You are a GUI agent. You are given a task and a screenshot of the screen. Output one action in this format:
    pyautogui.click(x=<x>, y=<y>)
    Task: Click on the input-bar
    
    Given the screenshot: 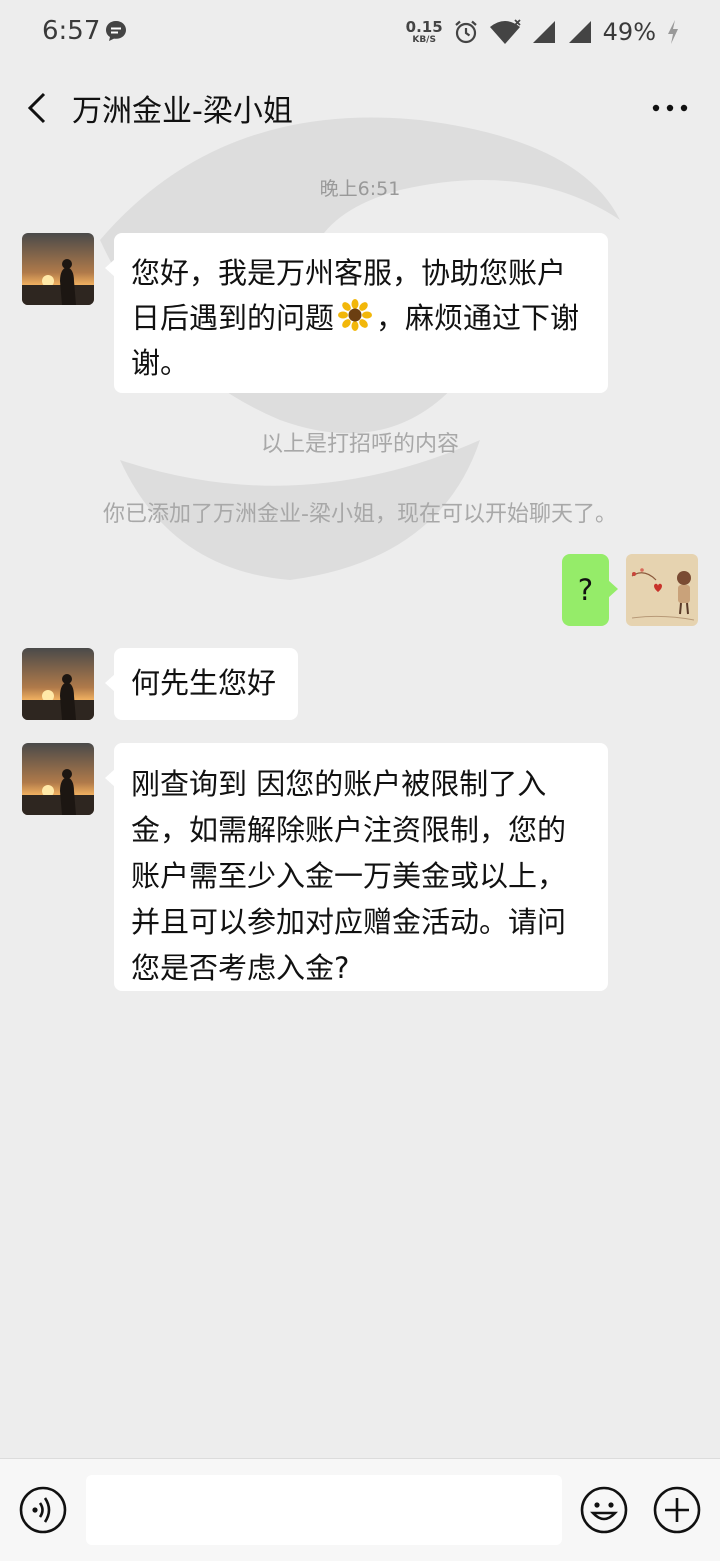 What is the action you would take?
    pyautogui.click(x=360, y=1509)
    